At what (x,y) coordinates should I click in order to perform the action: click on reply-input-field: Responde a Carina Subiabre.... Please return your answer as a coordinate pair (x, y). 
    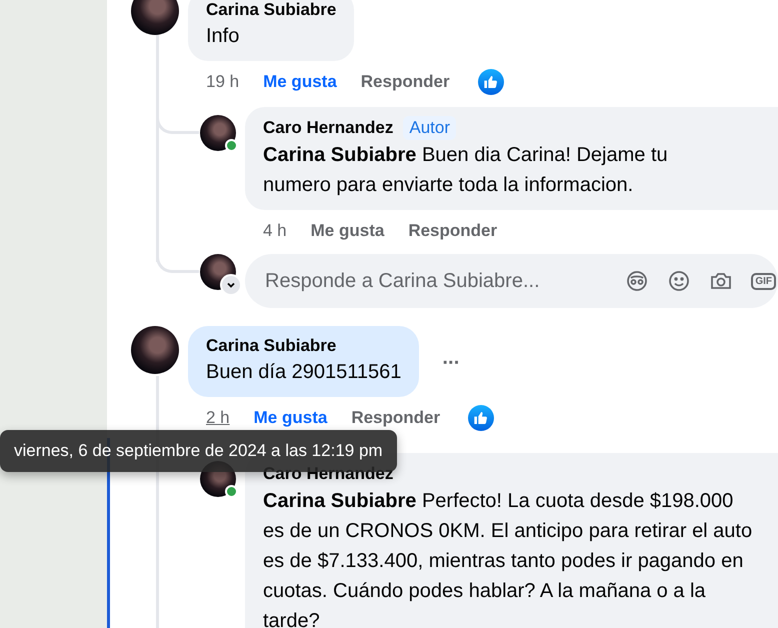
    Looking at the image, I should click on (435, 281).